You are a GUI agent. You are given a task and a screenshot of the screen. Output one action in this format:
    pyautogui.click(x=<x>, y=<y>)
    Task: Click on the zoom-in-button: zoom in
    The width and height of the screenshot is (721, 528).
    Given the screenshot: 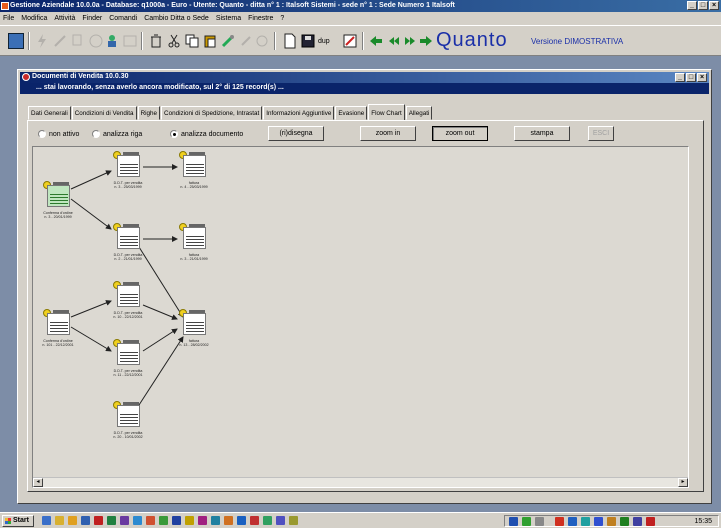 What is the action you would take?
    pyautogui.click(x=388, y=133)
    